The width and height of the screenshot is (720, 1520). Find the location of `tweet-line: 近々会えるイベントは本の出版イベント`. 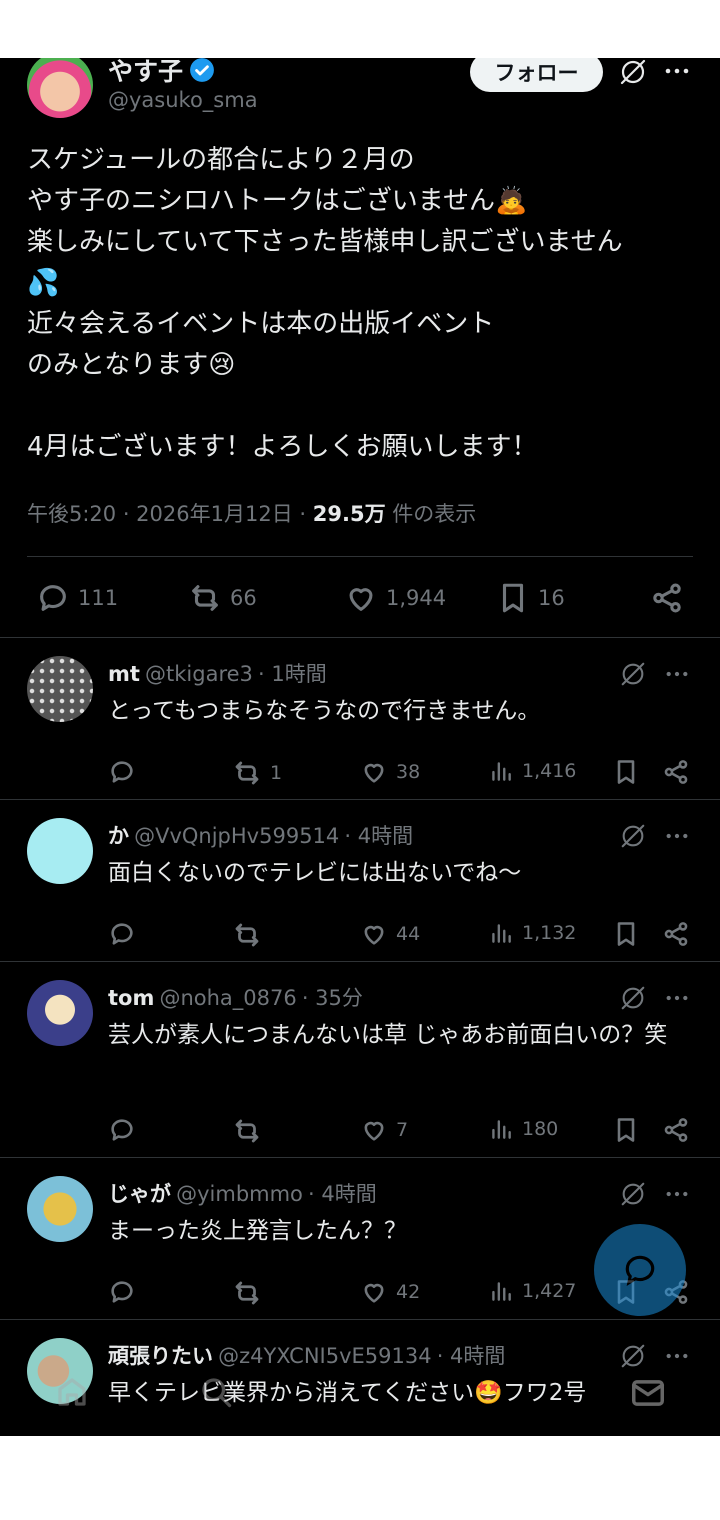

tweet-line: 近々会えるイベントは本の出版イベント is located at coordinates (261, 324).